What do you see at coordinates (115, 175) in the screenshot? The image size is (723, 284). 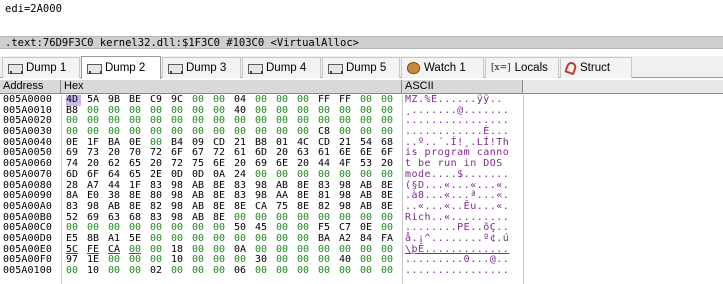 I see `hex-byte: 64` at bounding box center [115, 175].